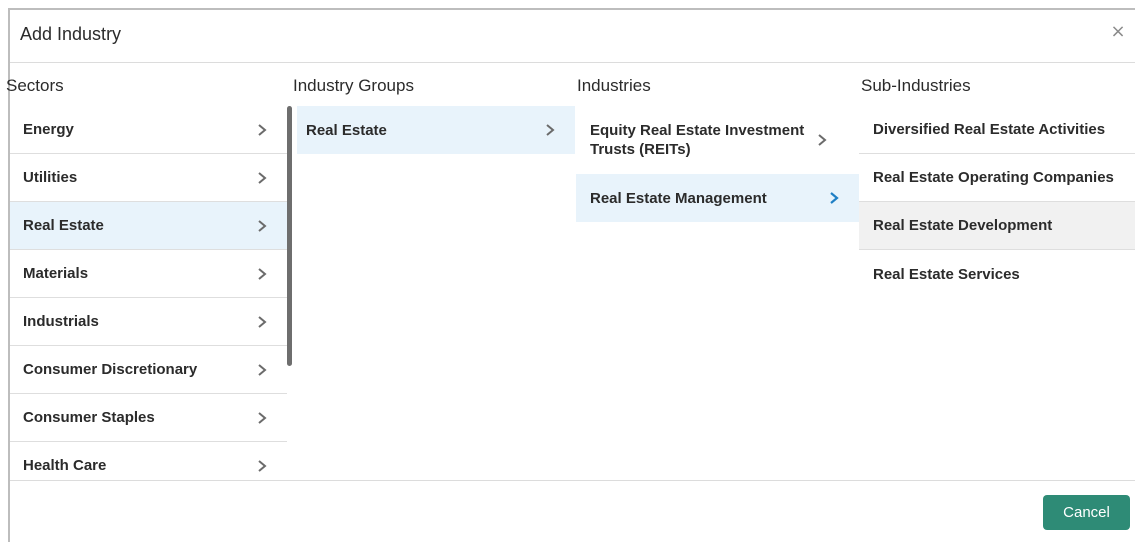  What do you see at coordinates (71, 34) in the screenshot?
I see `dialog-title: Add Industry` at bounding box center [71, 34].